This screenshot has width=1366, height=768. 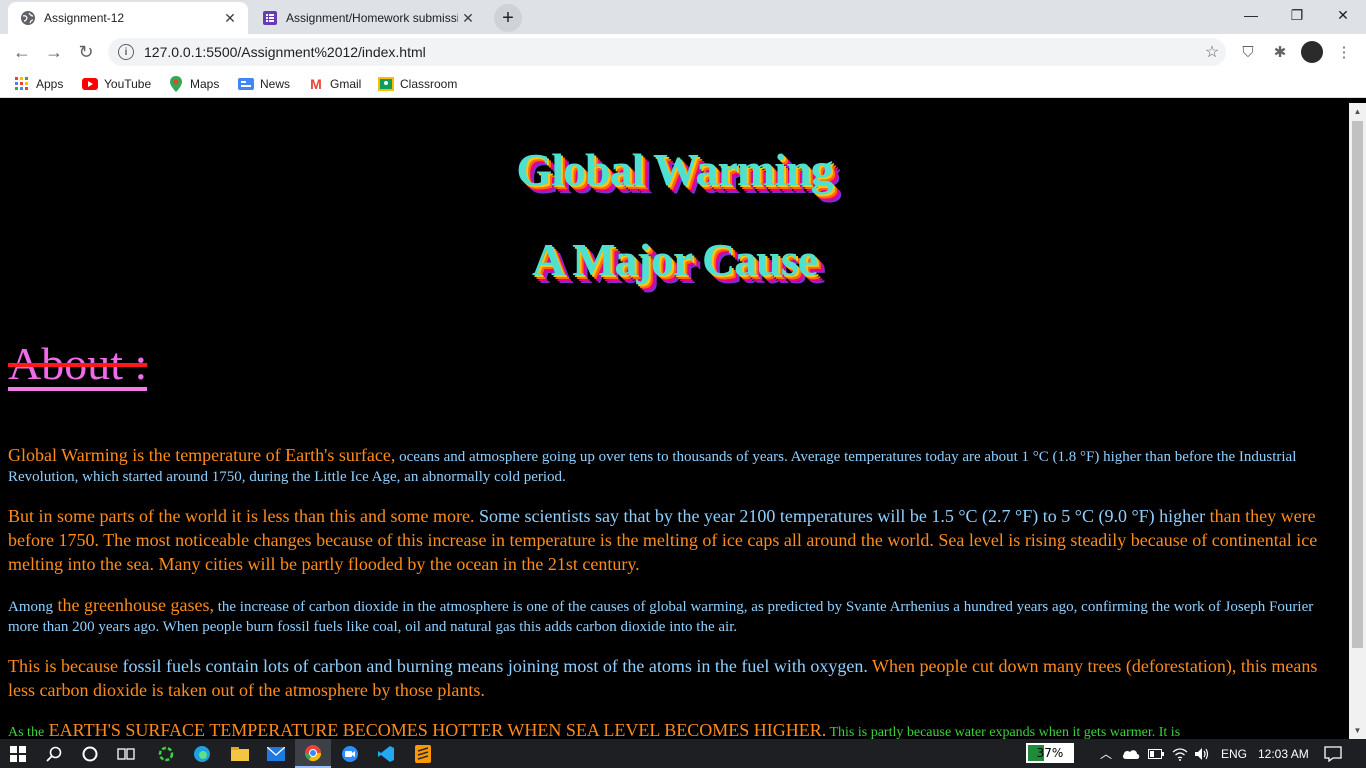 What do you see at coordinates (133, 605) in the screenshot?
I see `paragraph-text: the greenhouse gases,` at bounding box center [133, 605].